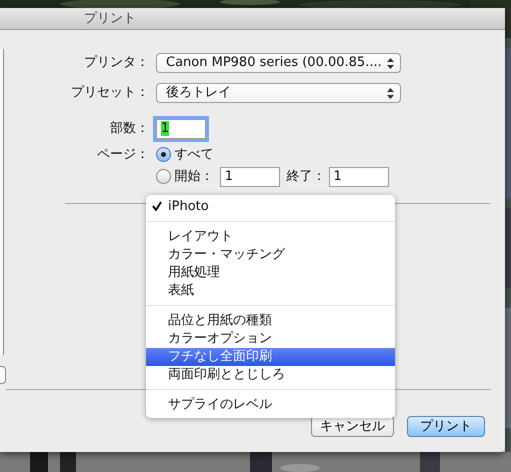 Image resolution: width=511 pixels, height=472 pixels. I want to click on menu-item: レイアウト, so click(270, 237).